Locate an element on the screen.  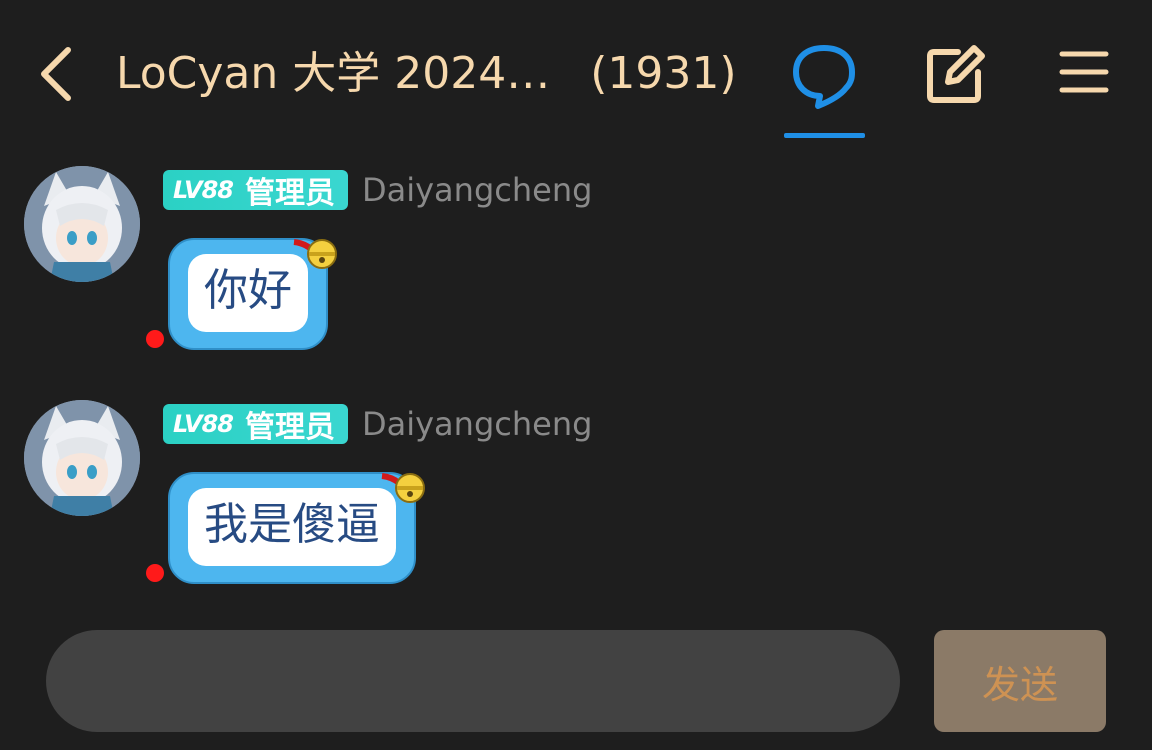
message-bubble: 你好 is located at coordinates (252, 294).